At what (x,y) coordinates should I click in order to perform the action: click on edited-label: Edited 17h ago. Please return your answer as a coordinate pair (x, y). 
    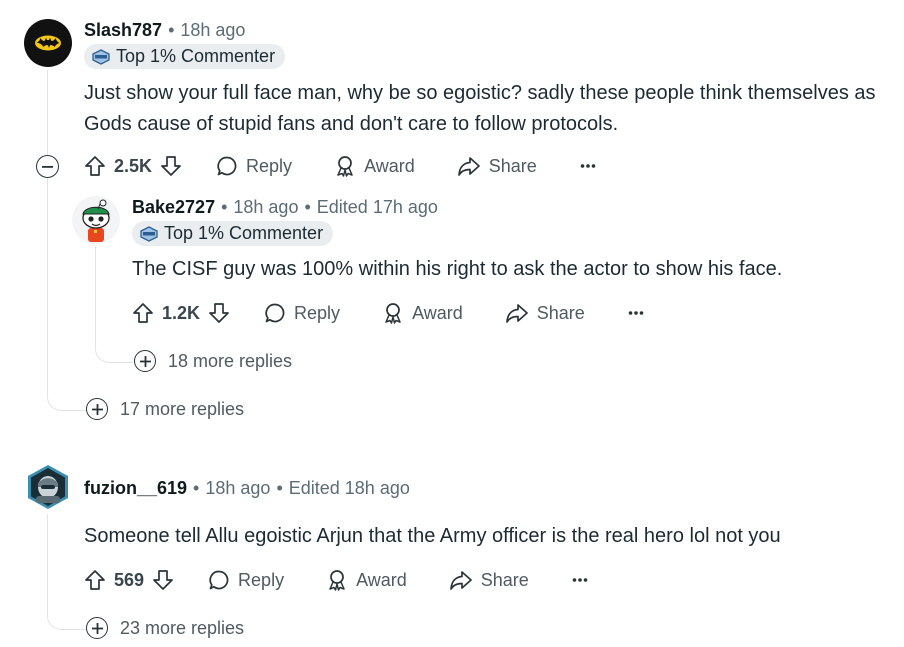
    Looking at the image, I should click on (377, 207).